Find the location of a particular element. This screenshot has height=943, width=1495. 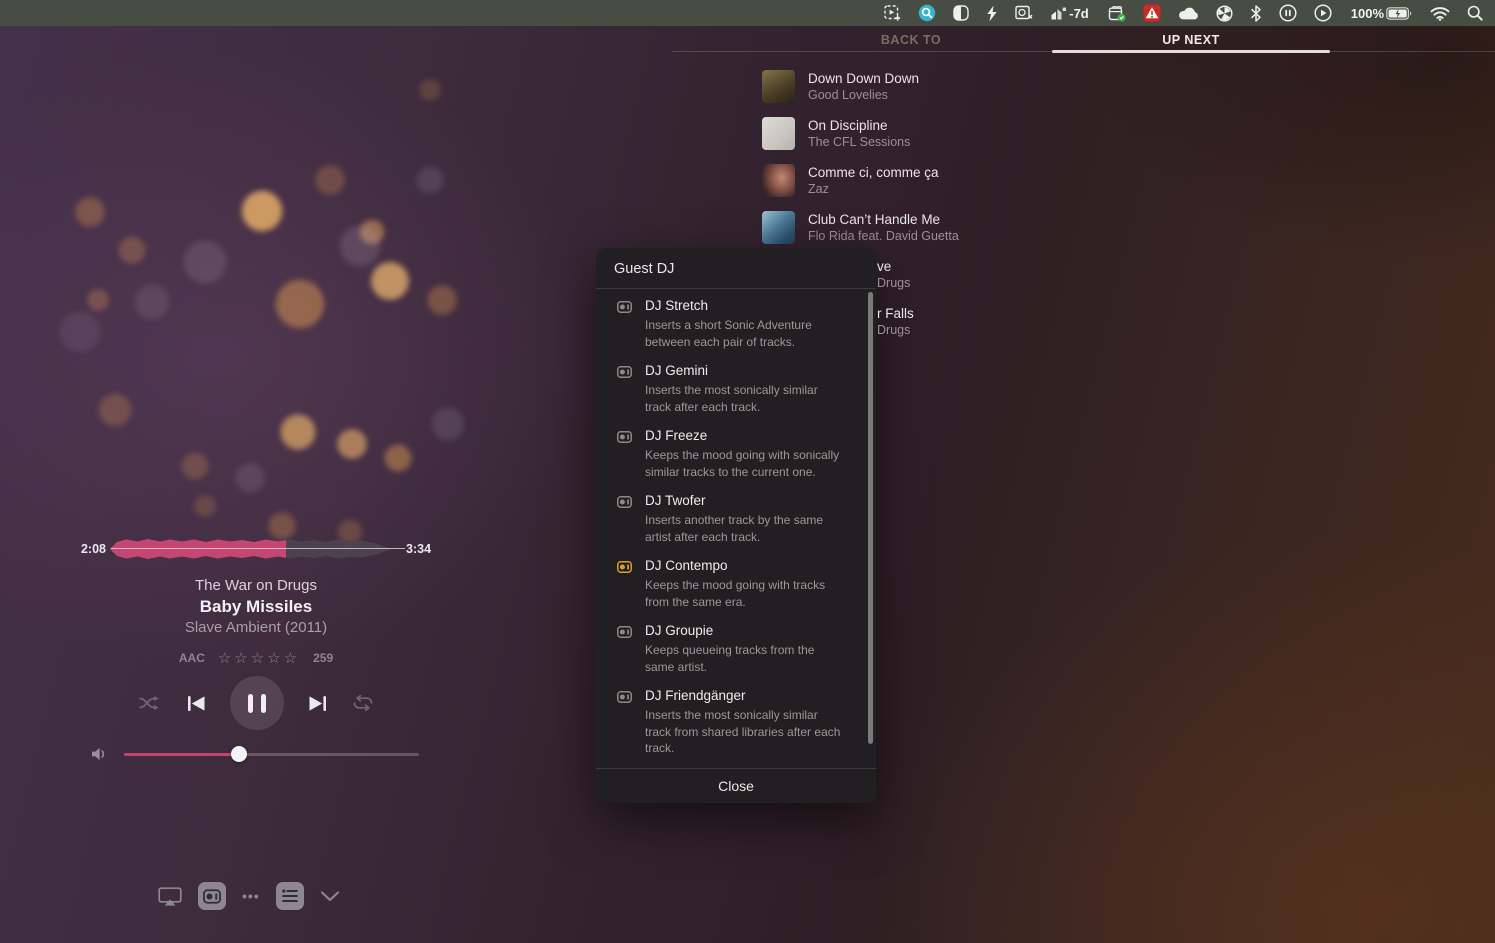

dj-option-name: DJ Friendgänger is located at coordinates (695, 695).